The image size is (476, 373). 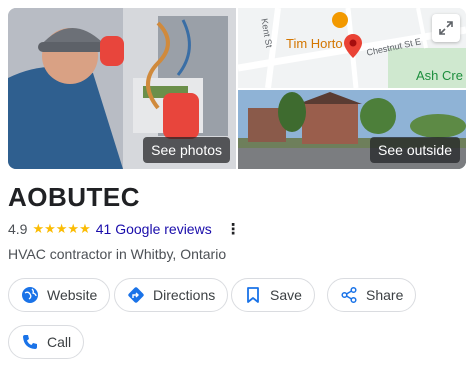 What do you see at coordinates (117, 254) in the screenshot?
I see `business-category: HVAC contractor in Whitby, Ontario` at bounding box center [117, 254].